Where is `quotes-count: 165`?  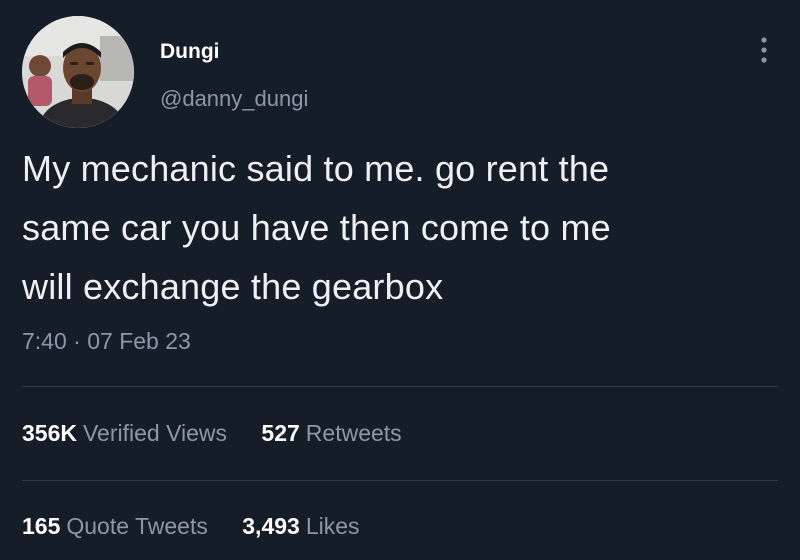 quotes-count: 165 is located at coordinates (41, 526).